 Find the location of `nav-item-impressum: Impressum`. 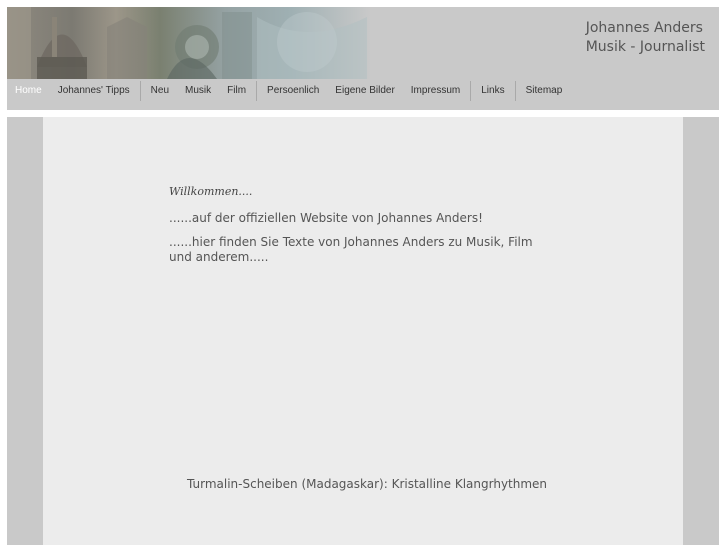

nav-item-impressum: Impressum is located at coordinates (435, 91).